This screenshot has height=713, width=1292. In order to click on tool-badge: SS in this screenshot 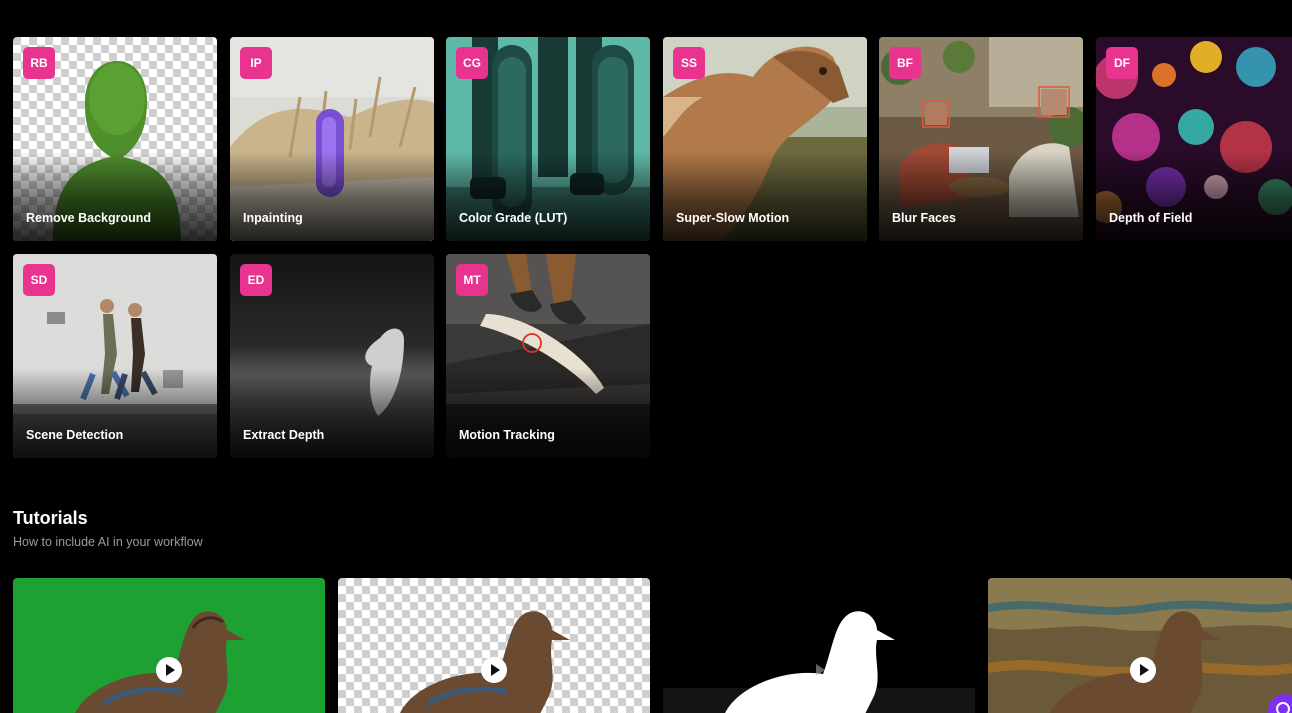, I will do `click(689, 63)`.